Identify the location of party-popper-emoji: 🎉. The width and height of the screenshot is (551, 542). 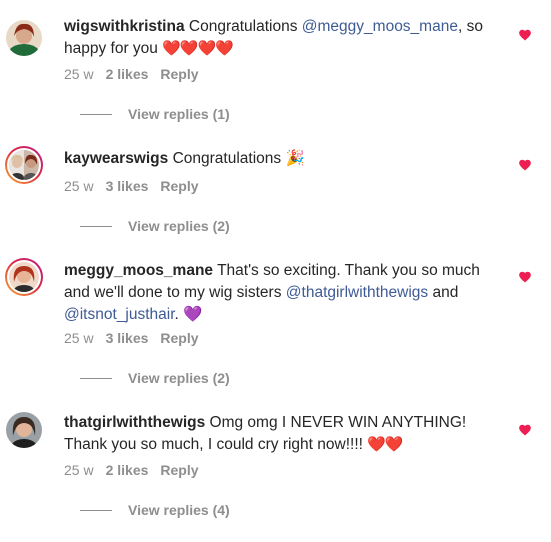
(295, 158).